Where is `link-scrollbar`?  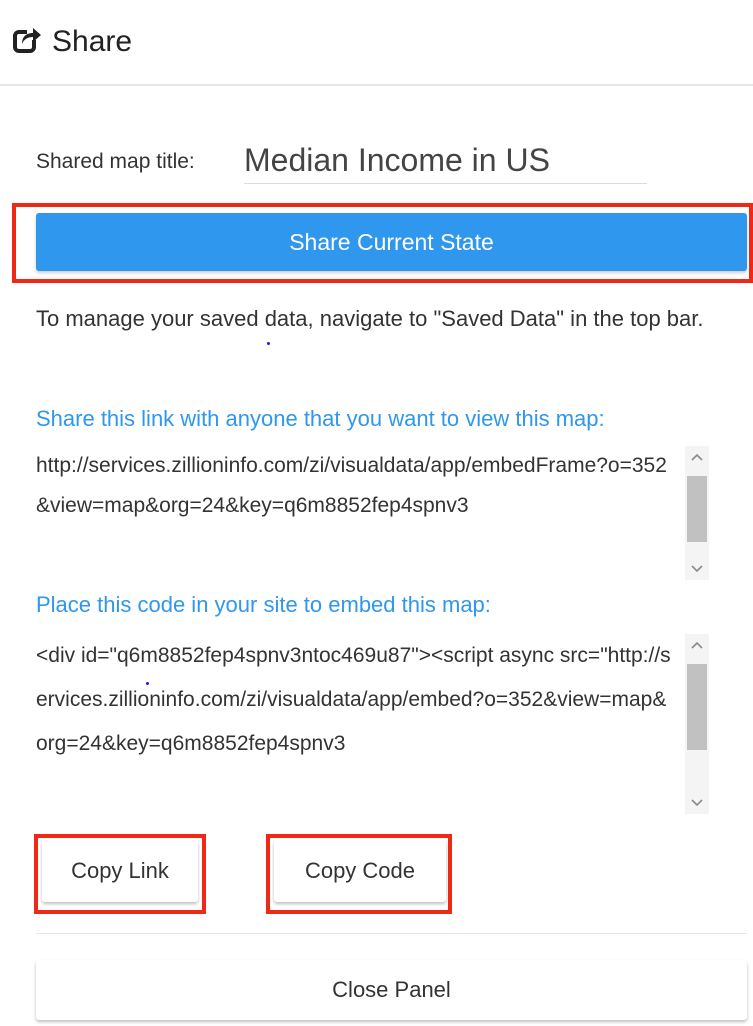
link-scrollbar is located at coordinates (697, 513).